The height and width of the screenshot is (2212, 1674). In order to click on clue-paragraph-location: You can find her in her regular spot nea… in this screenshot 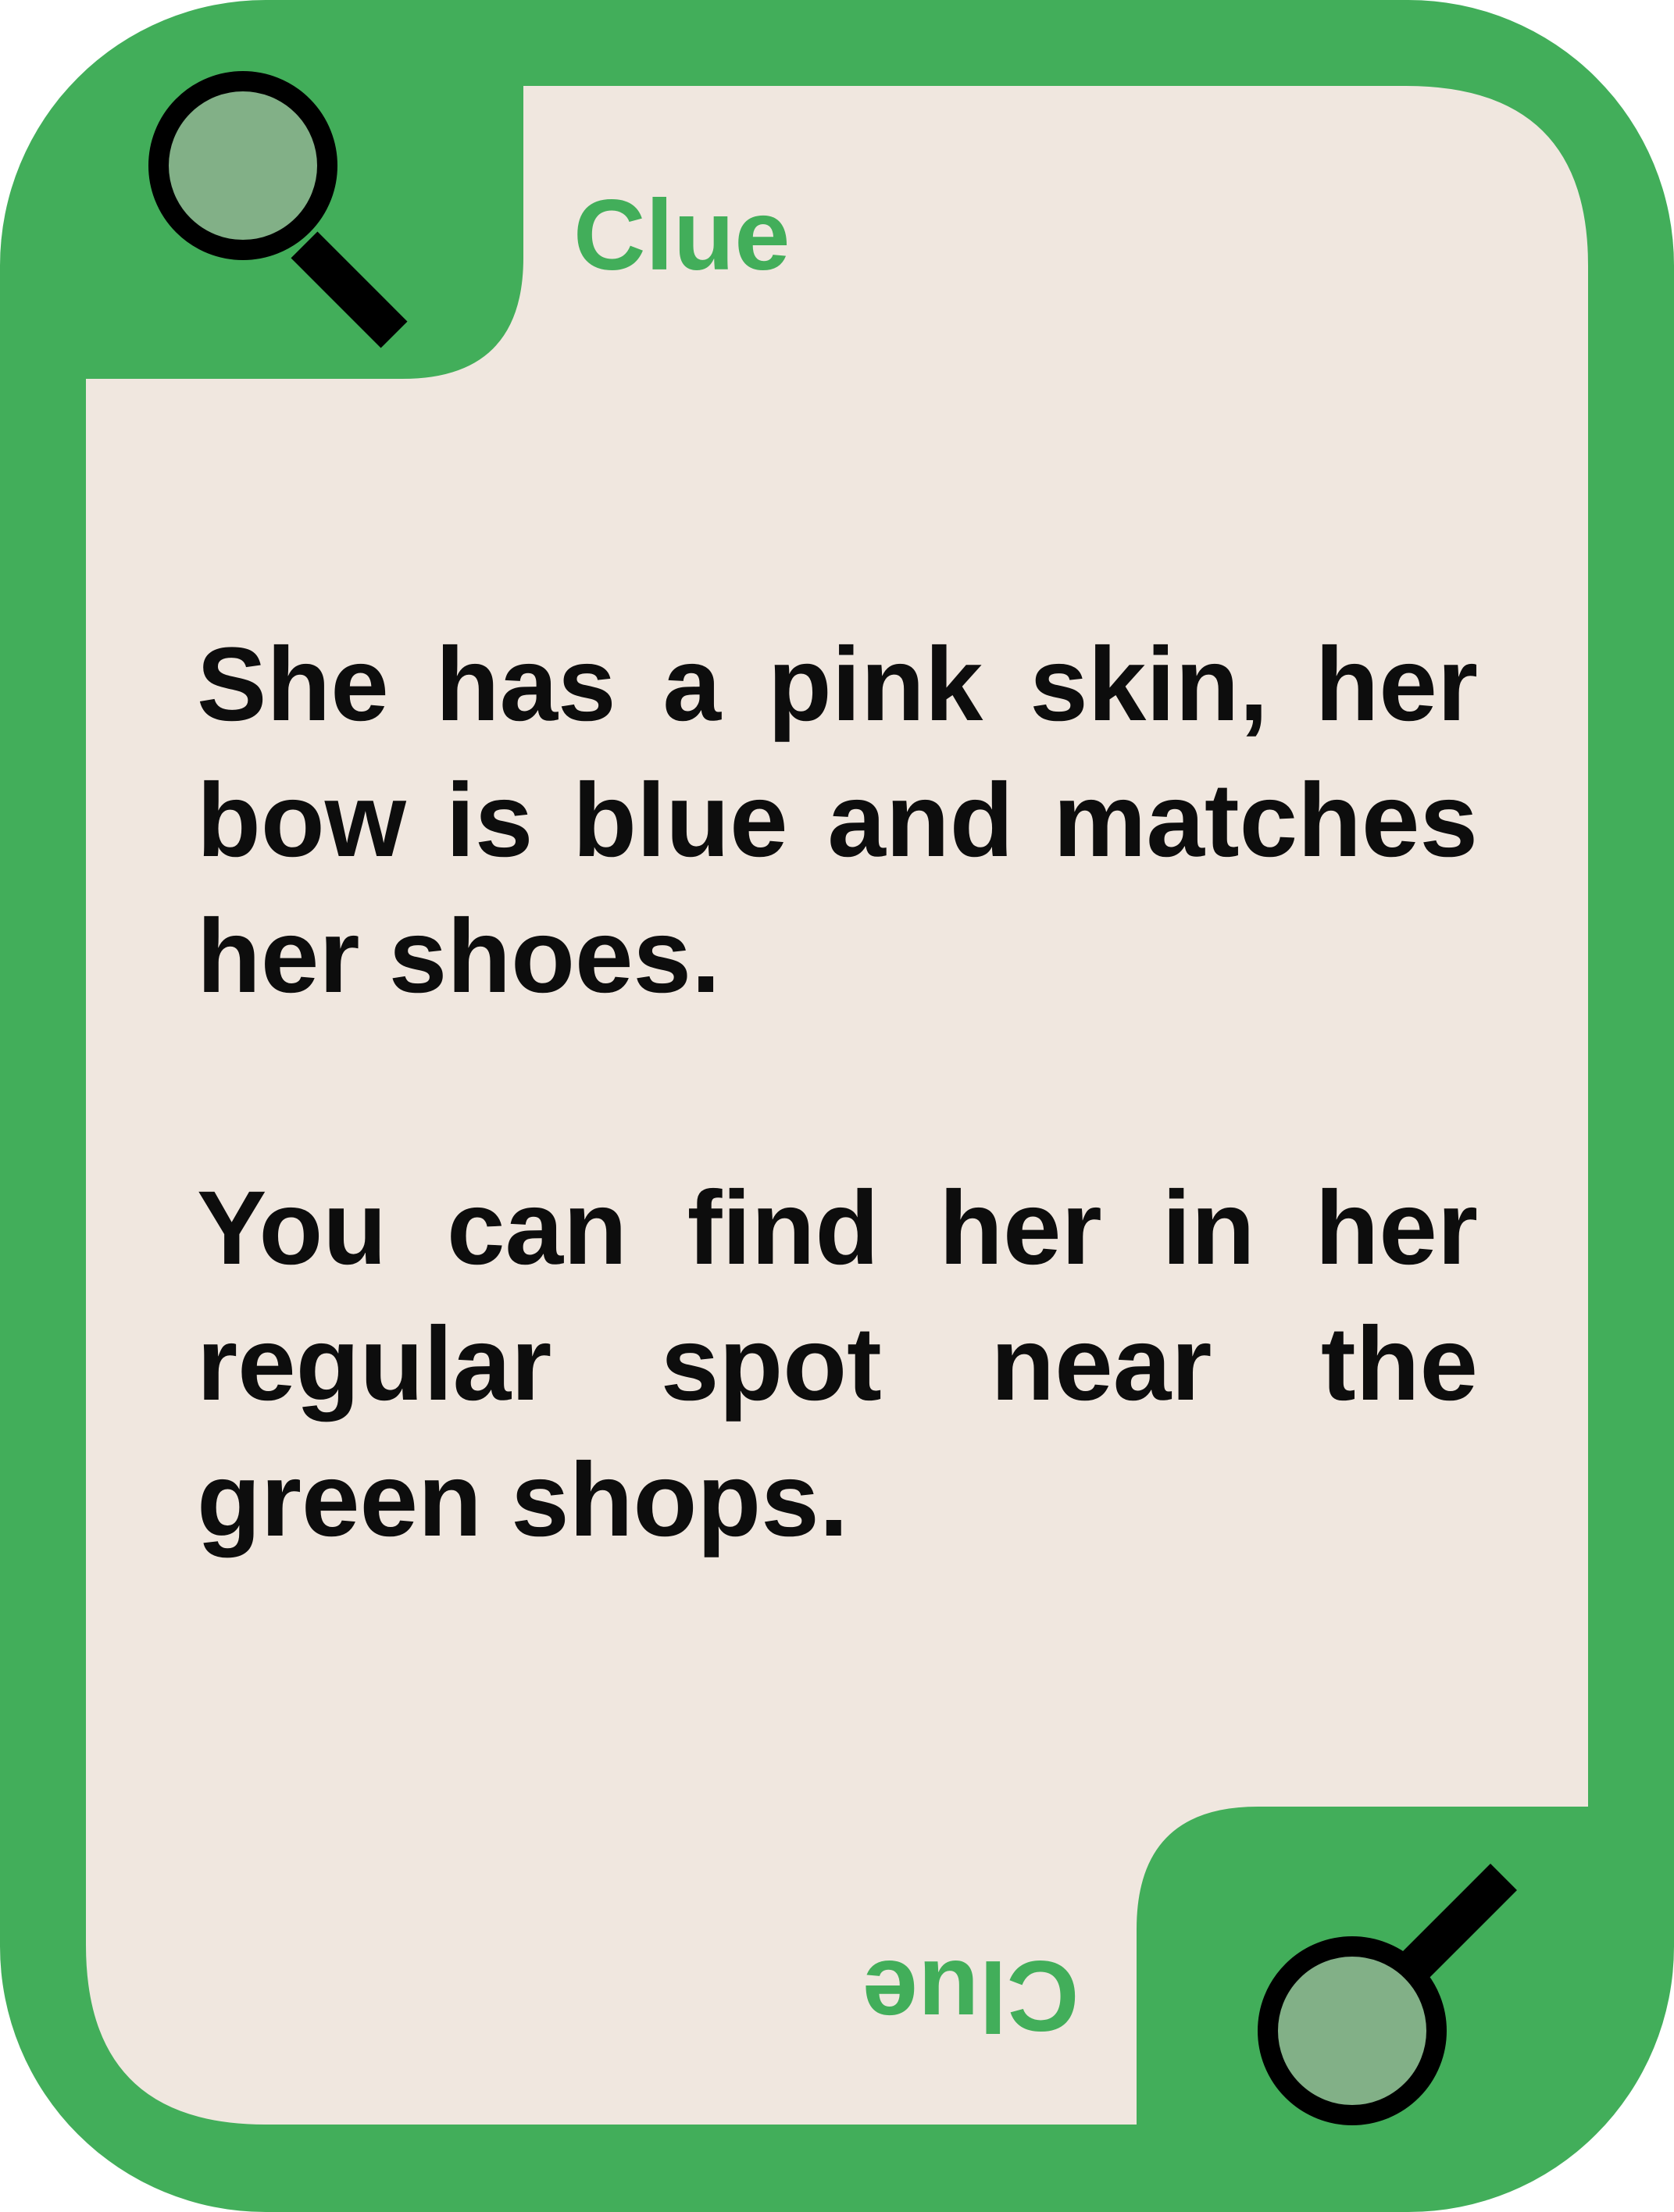, I will do `click(837, 1364)`.